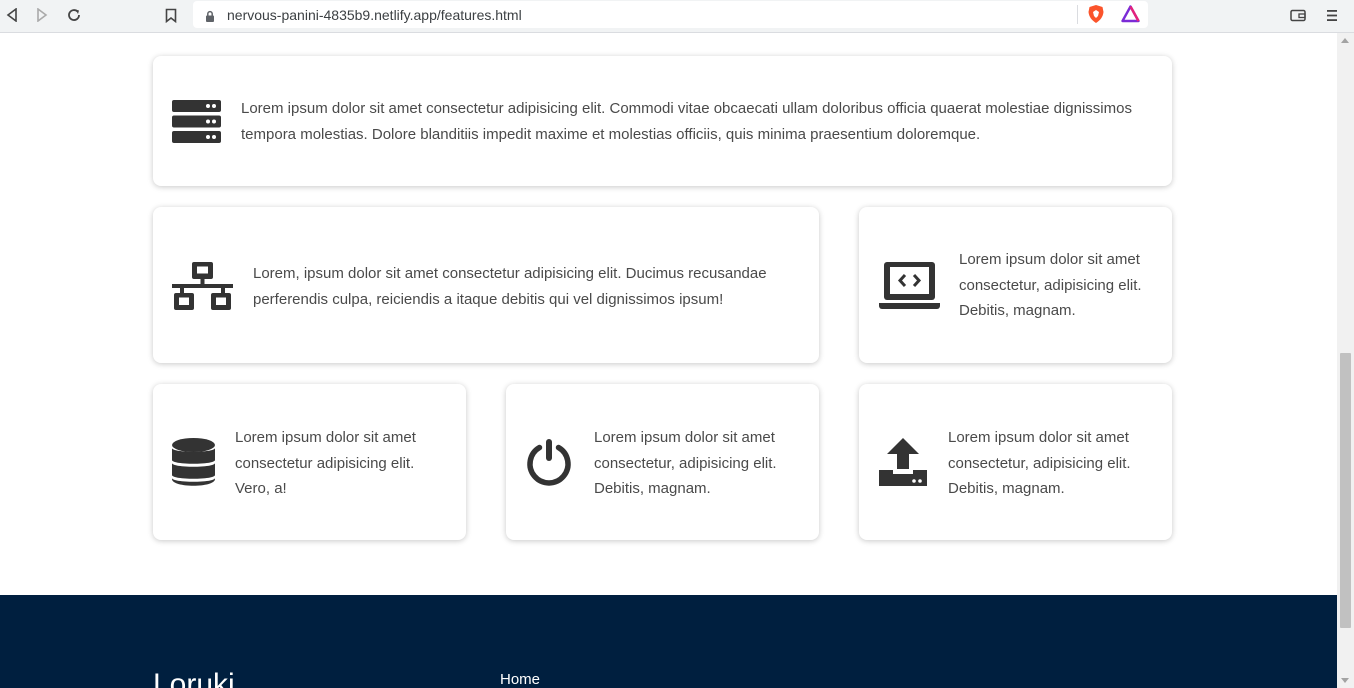 Image resolution: width=1354 pixels, height=688 pixels. I want to click on bookmark-icon, so click(171, 15).